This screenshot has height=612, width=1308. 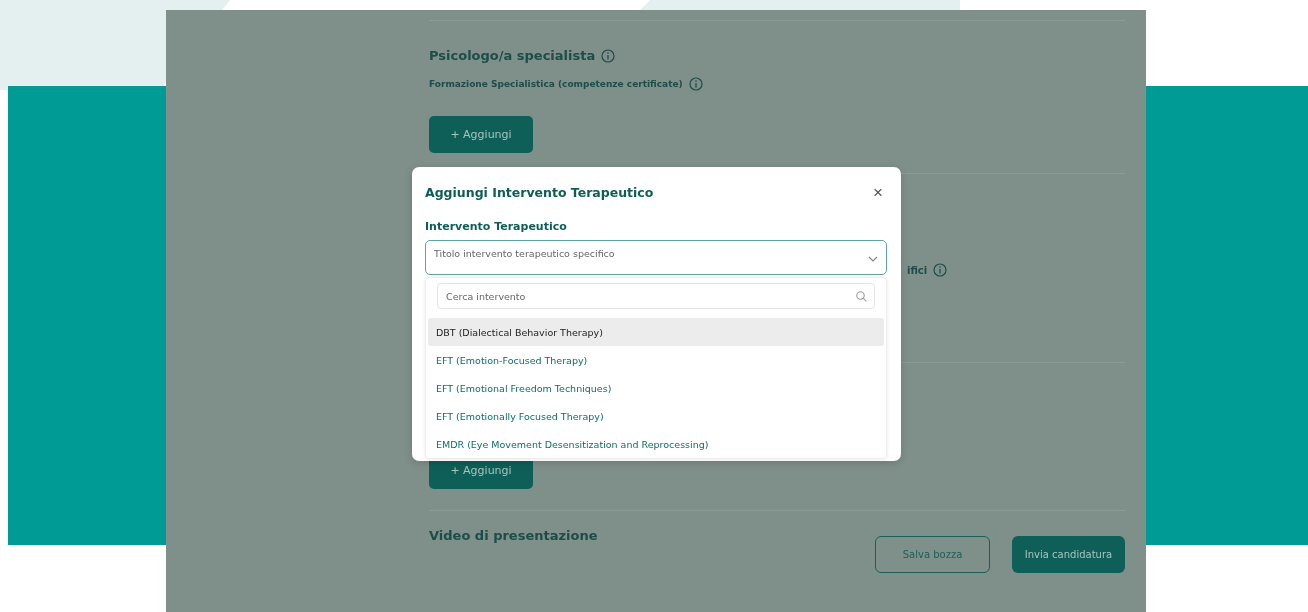 I want to click on dropdown-option: EFT (Emotional Freedom Techniques), so click(x=656, y=388).